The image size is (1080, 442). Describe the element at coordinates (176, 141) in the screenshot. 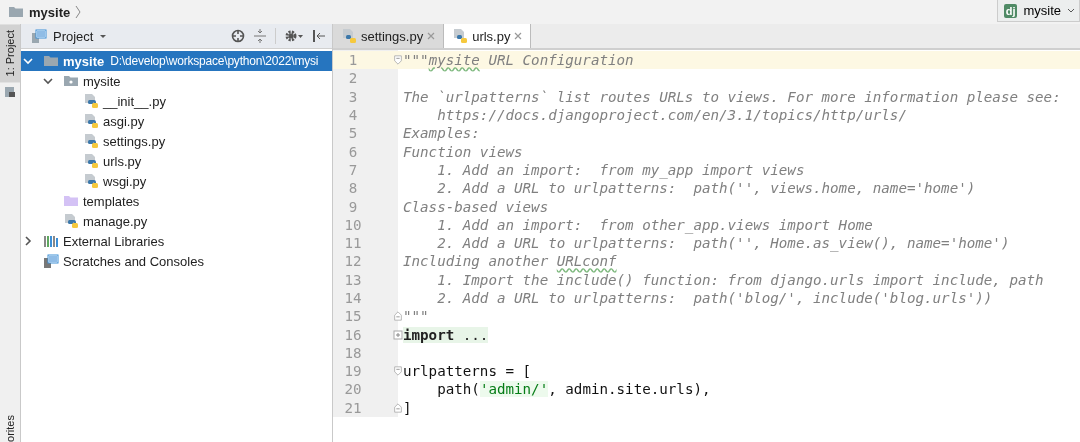

I see `tree-item: settings.py` at that location.